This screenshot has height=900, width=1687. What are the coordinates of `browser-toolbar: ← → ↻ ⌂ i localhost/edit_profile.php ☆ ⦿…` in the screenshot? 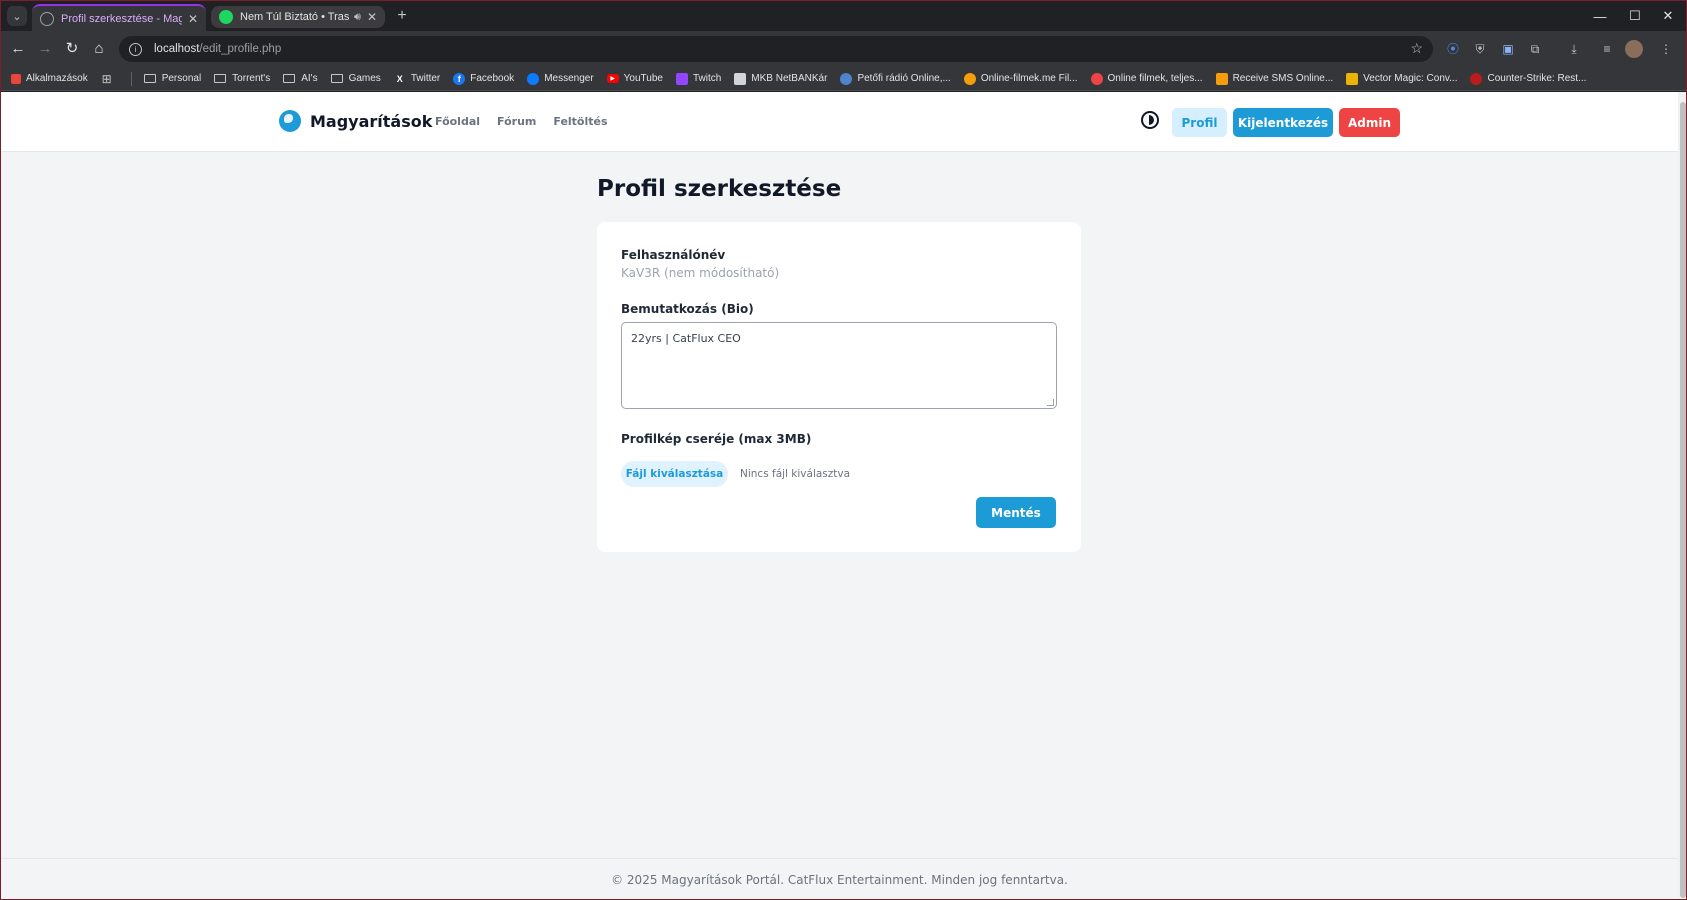 It's located at (843, 49).